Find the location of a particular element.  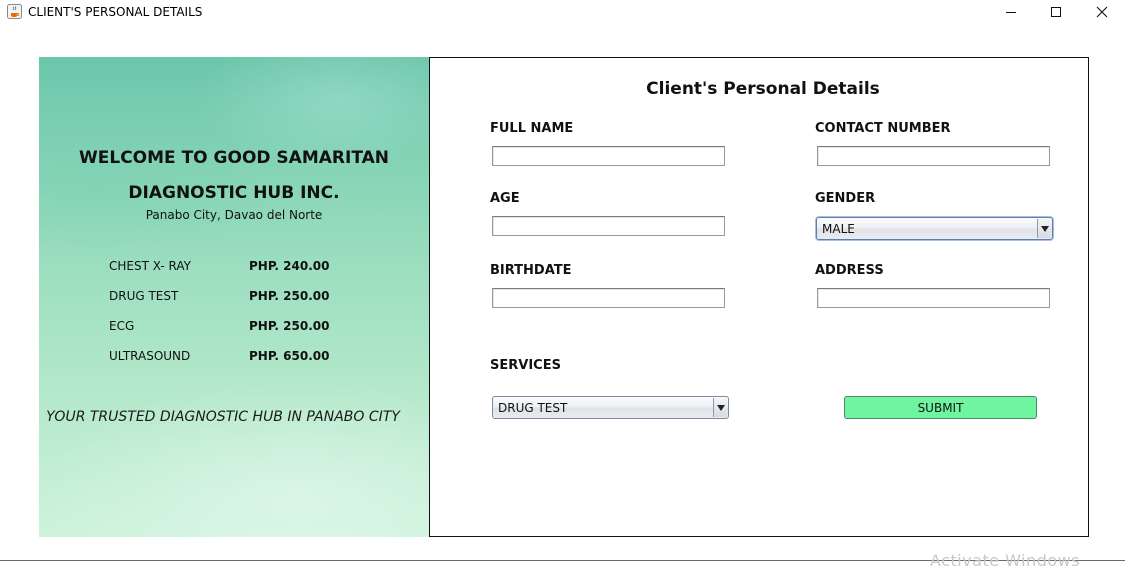

service-name-drug-test: DRUG TEST is located at coordinates (144, 296).